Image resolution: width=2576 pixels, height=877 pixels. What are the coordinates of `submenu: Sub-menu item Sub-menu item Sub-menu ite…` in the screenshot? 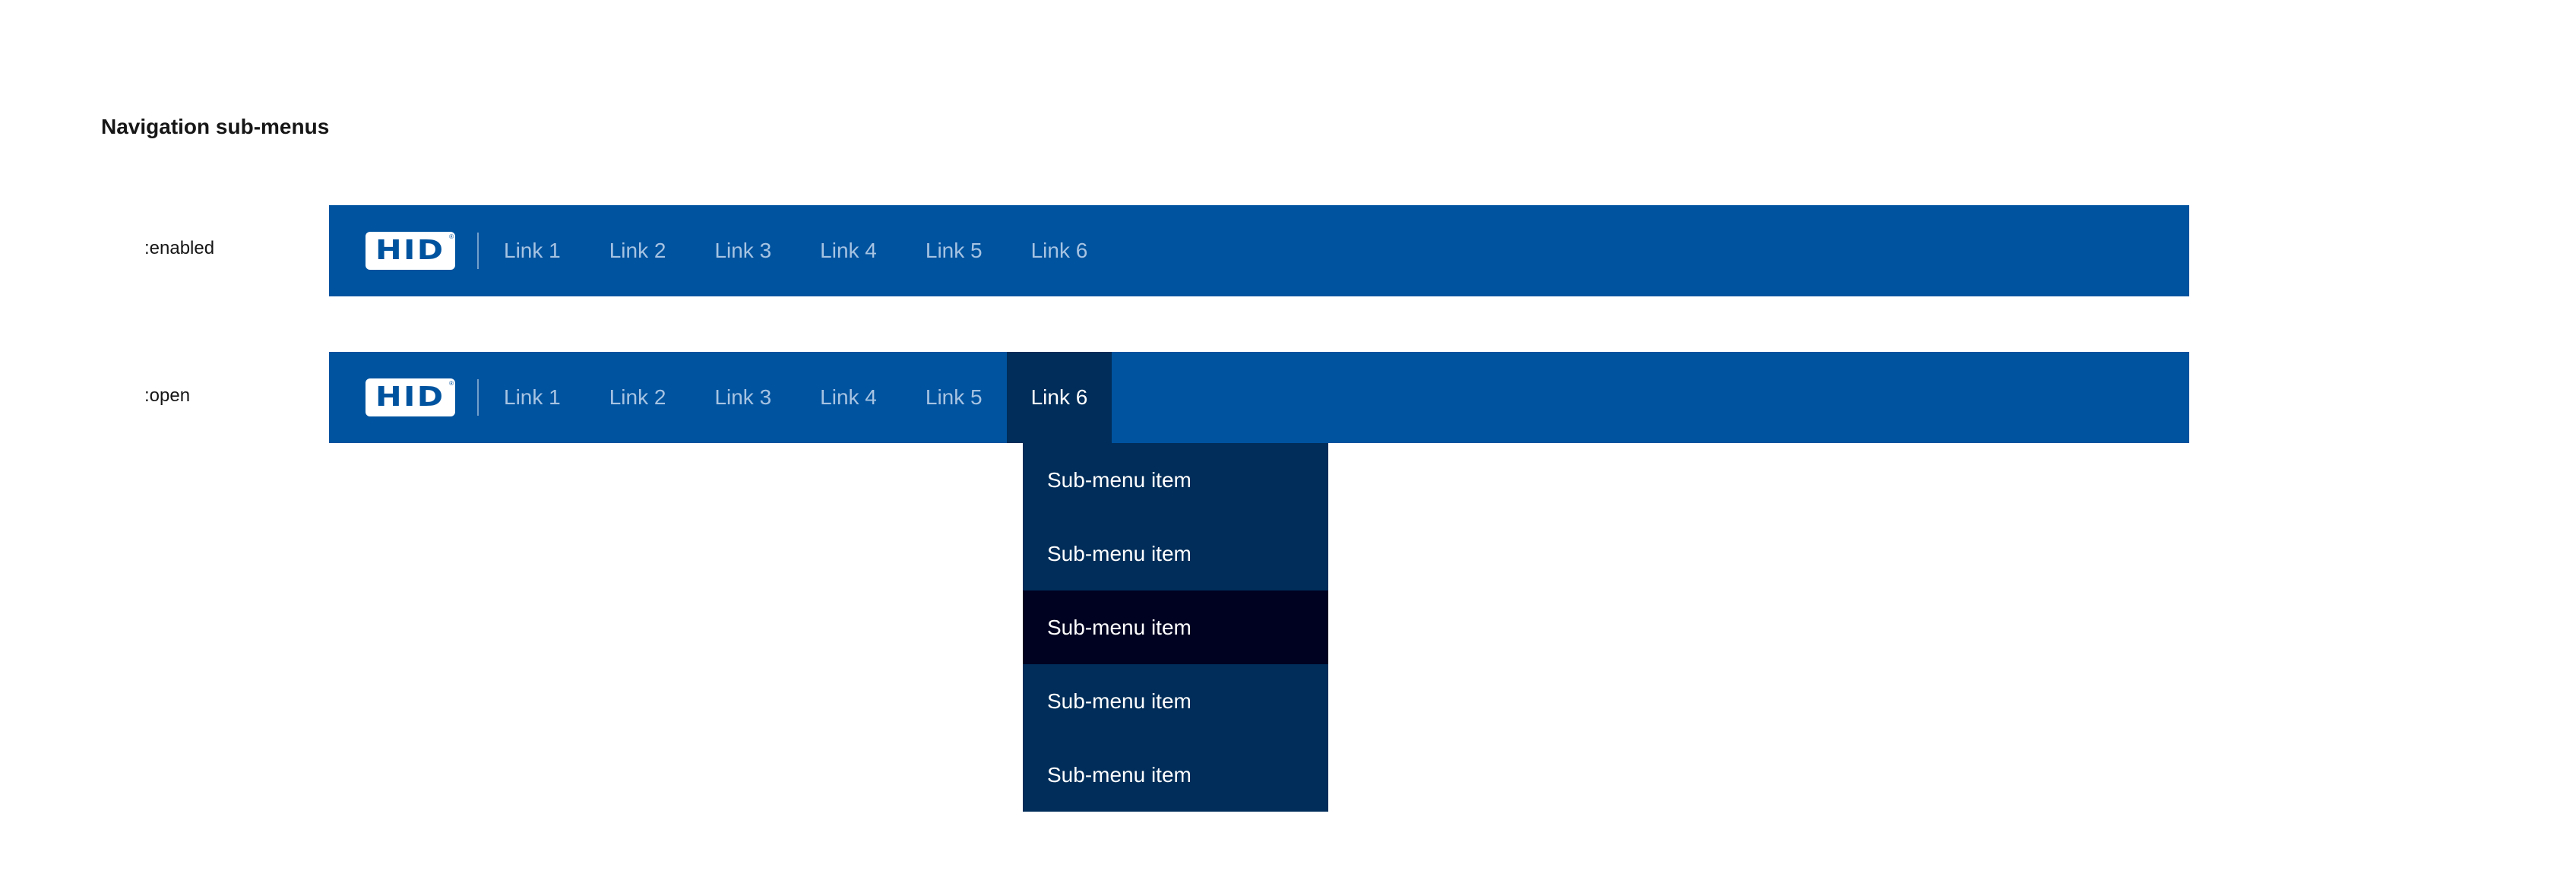 It's located at (1175, 627).